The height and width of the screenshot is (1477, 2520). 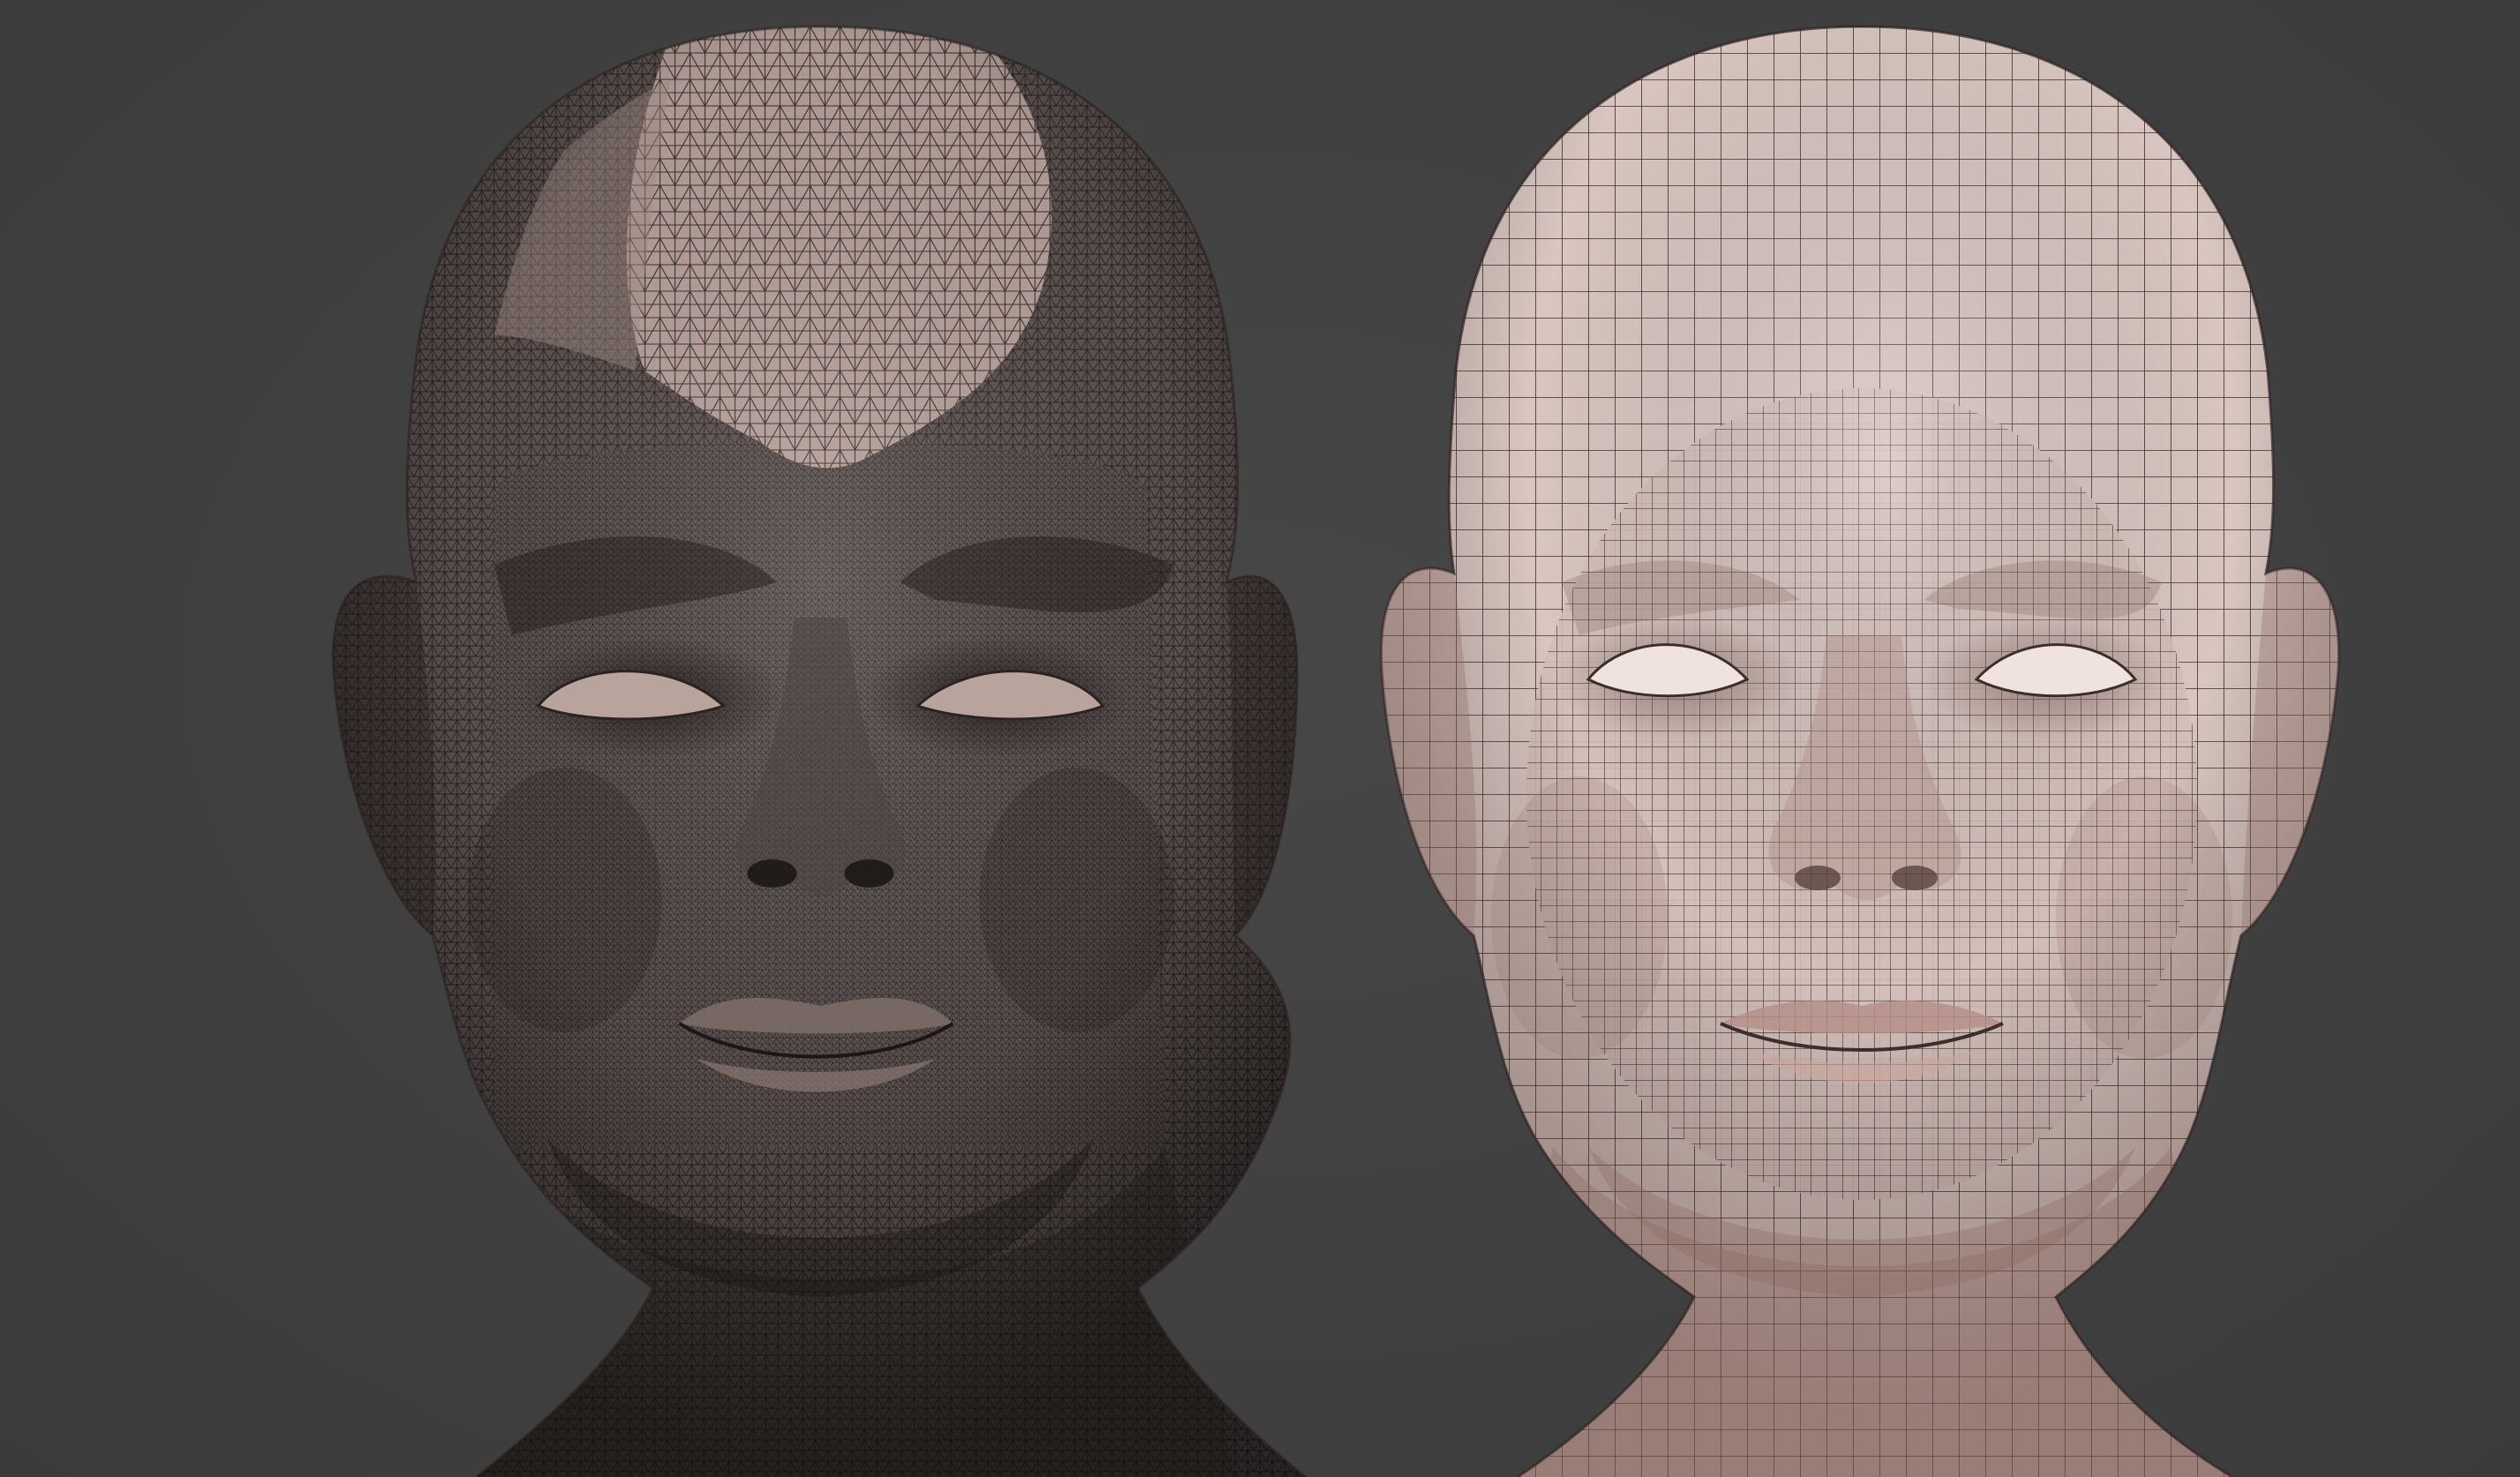 What do you see at coordinates (1261, 756) in the screenshot?
I see `right-ear` at bounding box center [1261, 756].